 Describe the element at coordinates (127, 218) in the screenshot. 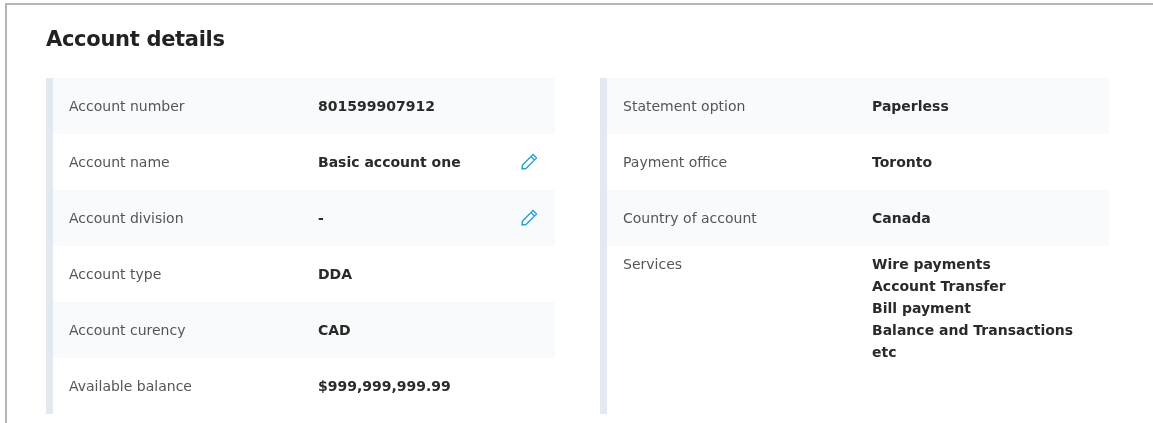

I see `field-label: Account division` at that location.